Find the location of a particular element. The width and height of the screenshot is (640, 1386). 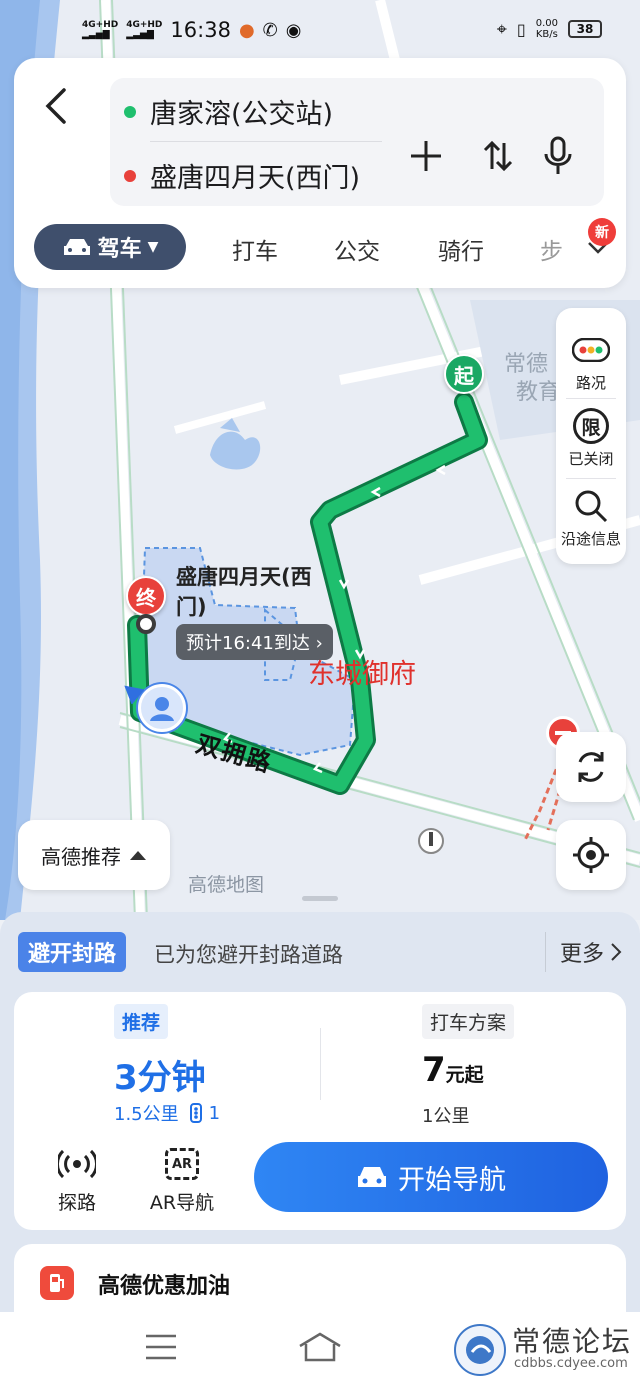

transport-tabs: 驾车 ▼ 打车 公交 骑行 步 新 is located at coordinates (330, 245).